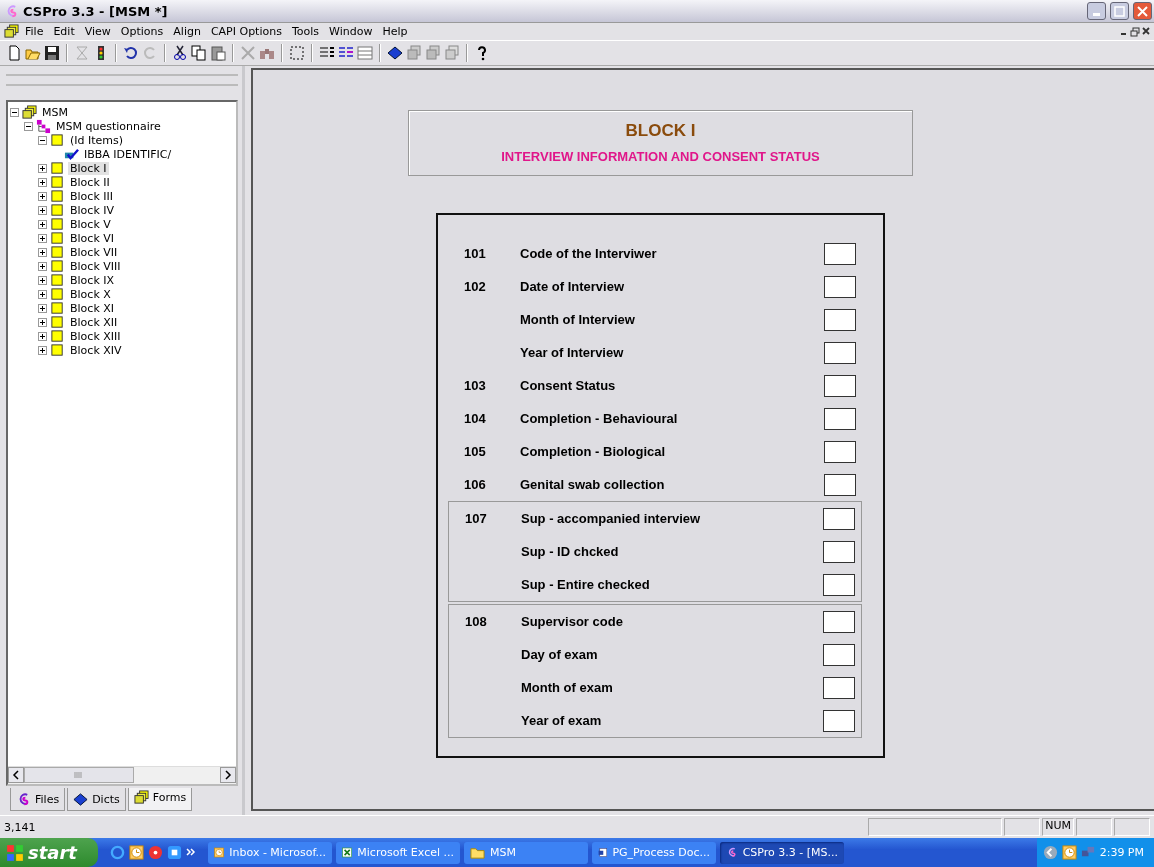 The image size is (1154, 867). Describe the element at coordinates (96, 350) in the screenshot. I see `tree-item: Block XIV` at that location.